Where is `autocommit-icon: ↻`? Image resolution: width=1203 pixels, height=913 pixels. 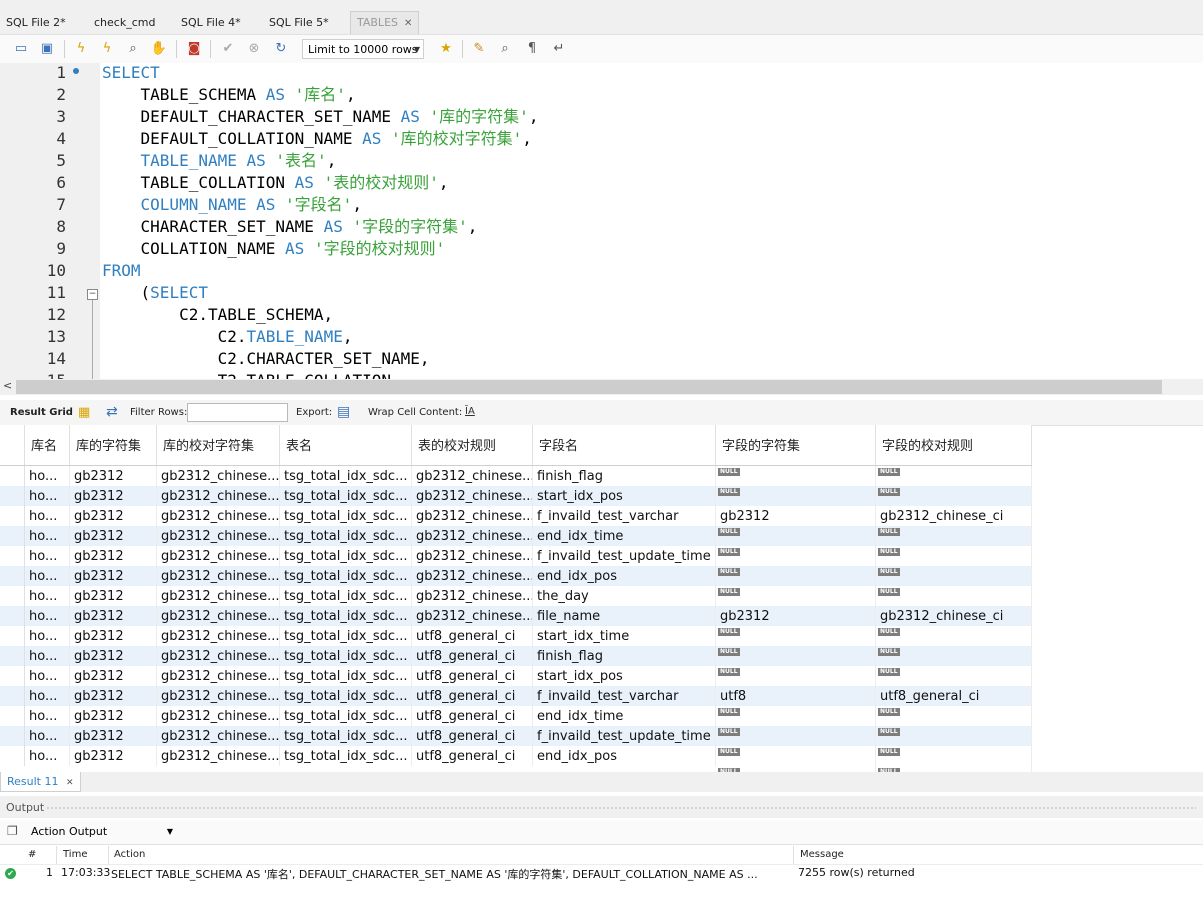 autocommit-icon: ↻ is located at coordinates (281, 49).